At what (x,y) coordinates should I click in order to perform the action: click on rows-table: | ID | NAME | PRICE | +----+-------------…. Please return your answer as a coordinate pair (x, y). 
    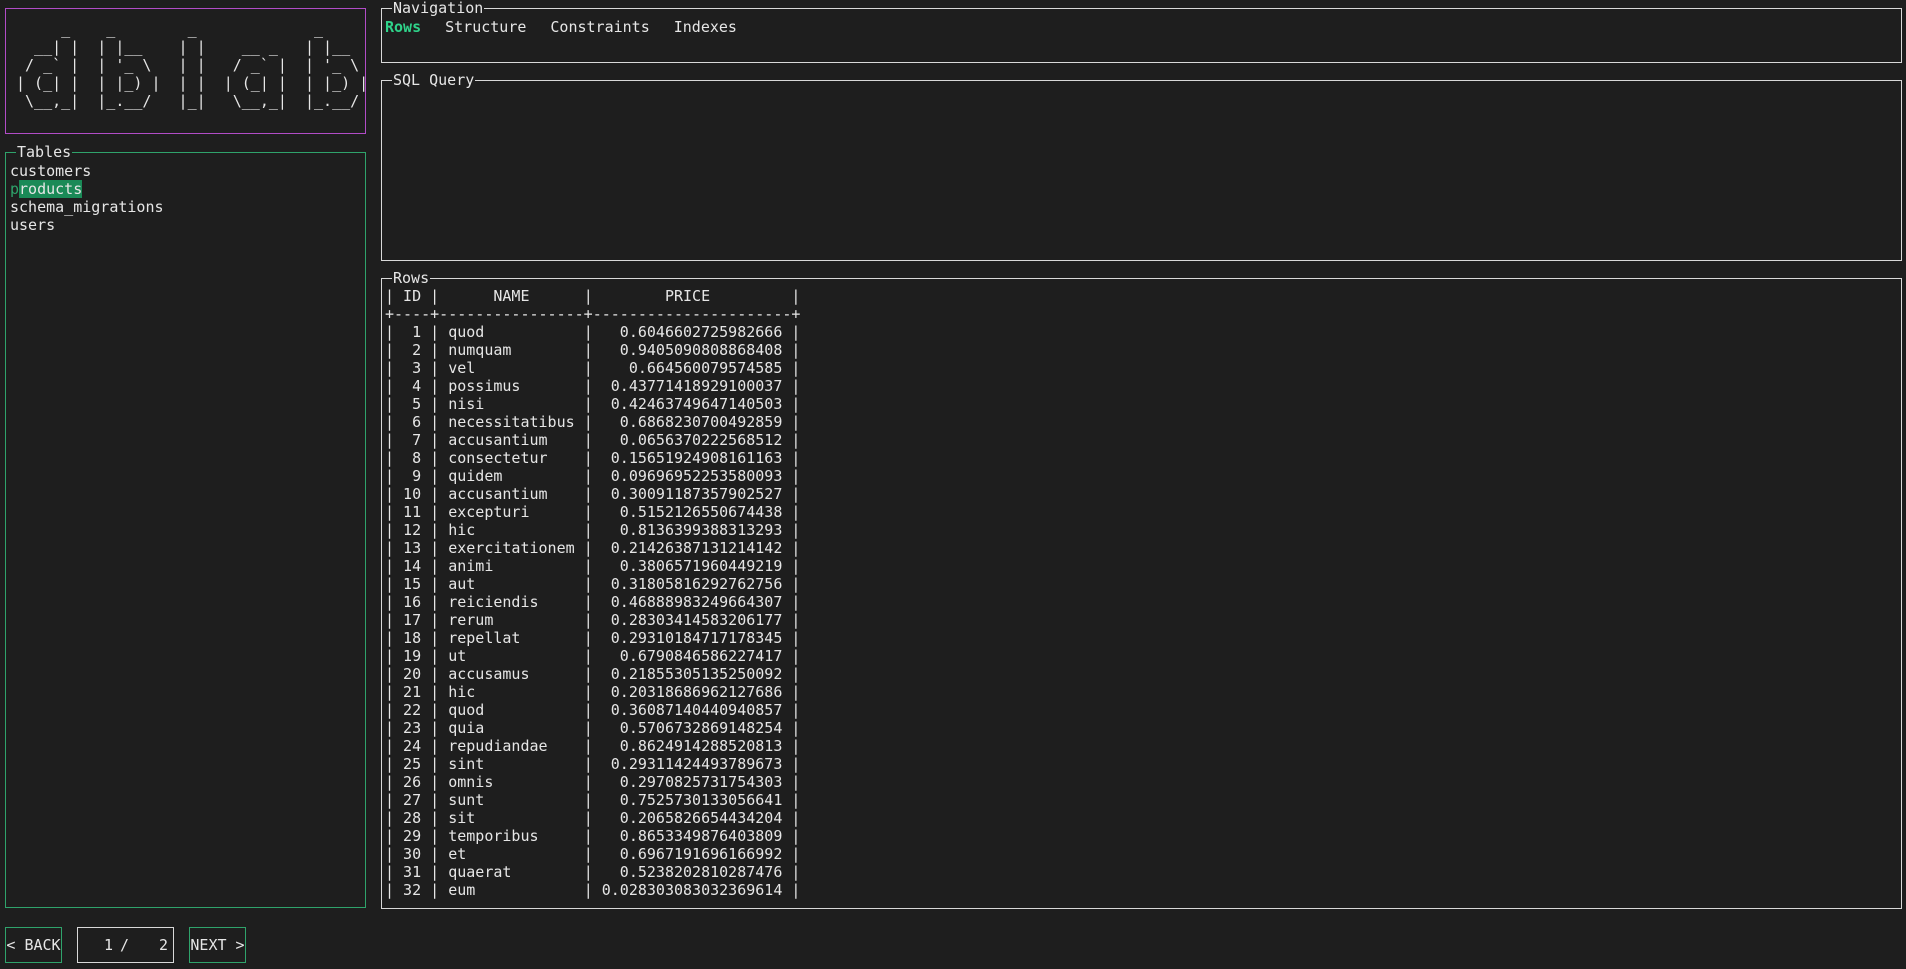
    Looking at the image, I should click on (592, 593).